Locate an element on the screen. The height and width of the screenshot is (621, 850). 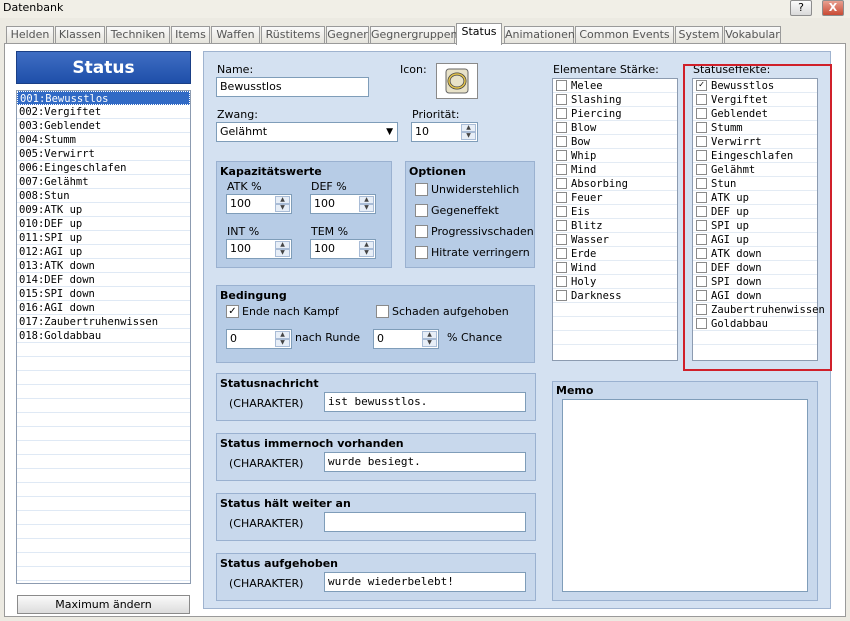
close-button: X is located at coordinates (833, 8).